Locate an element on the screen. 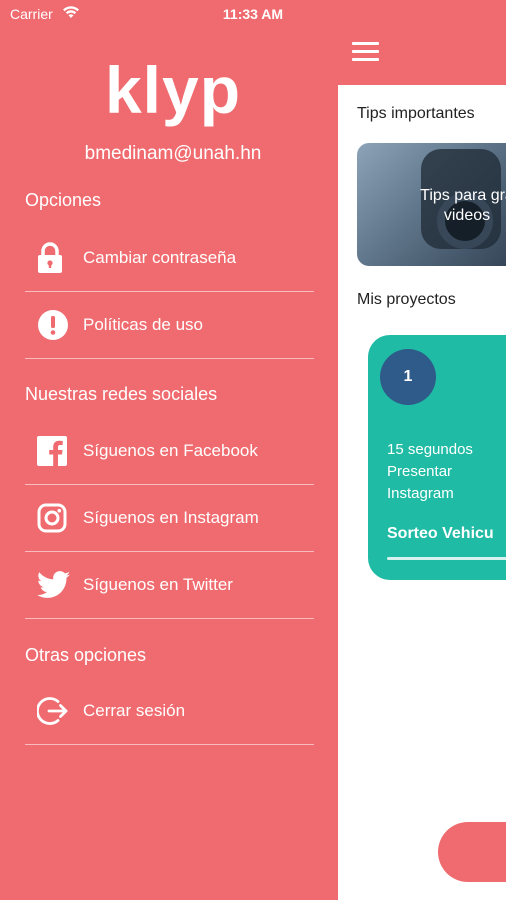 The image size is (506, 900). alert-icon is located at coordinates (54, 325).